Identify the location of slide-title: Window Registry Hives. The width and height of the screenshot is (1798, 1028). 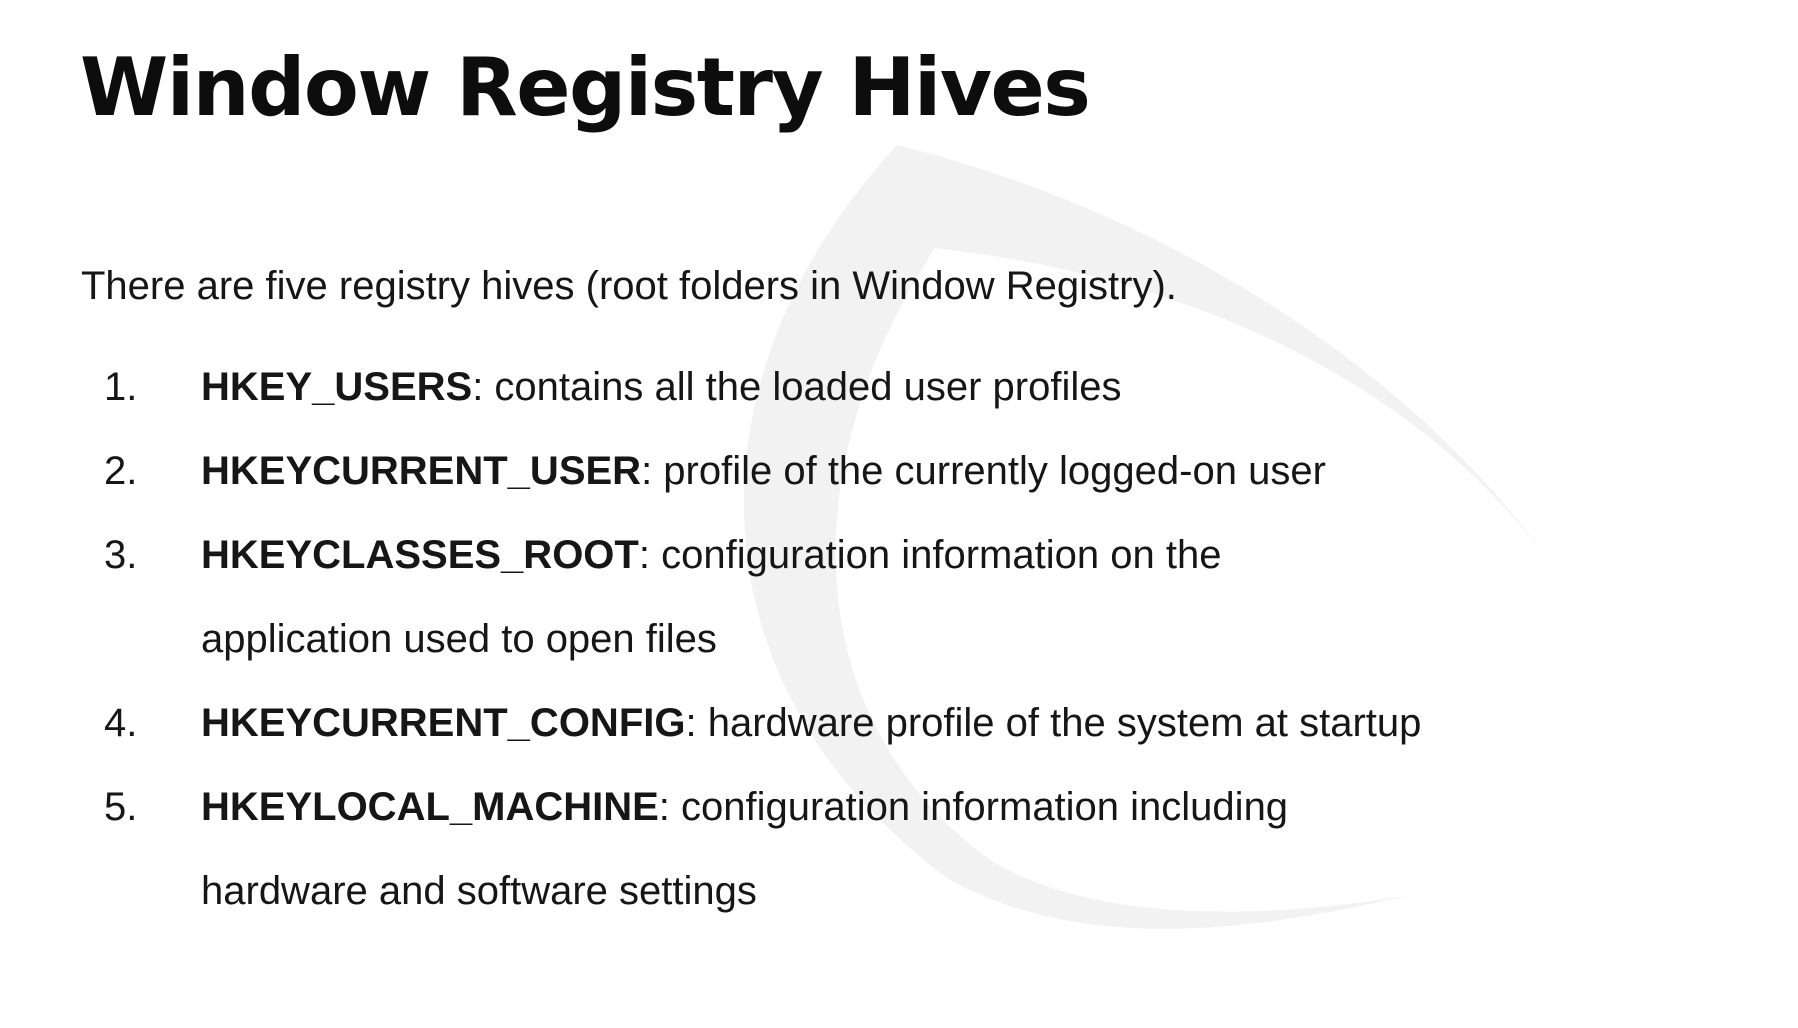
(585, 87).